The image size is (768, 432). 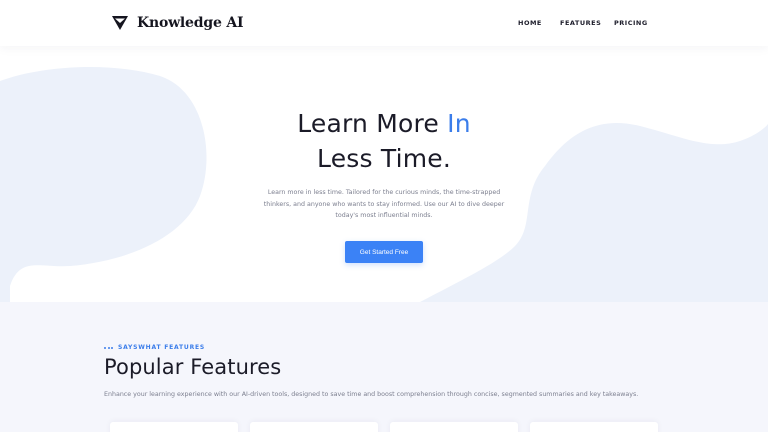 What do you see at coordinates (193, 367) in the screenshot?
I see `features-title: Popular Features` at bounding box center [193, 367].